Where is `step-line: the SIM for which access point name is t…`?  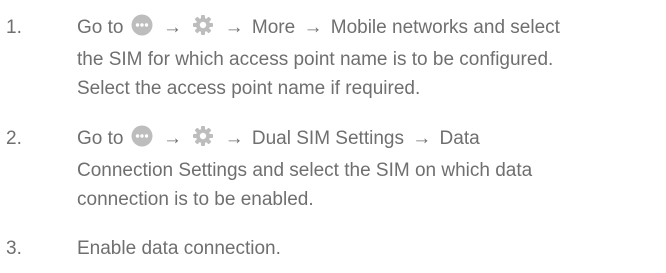
step-line: the SIM for which access point name is t… is located at coordinates (315, 59).